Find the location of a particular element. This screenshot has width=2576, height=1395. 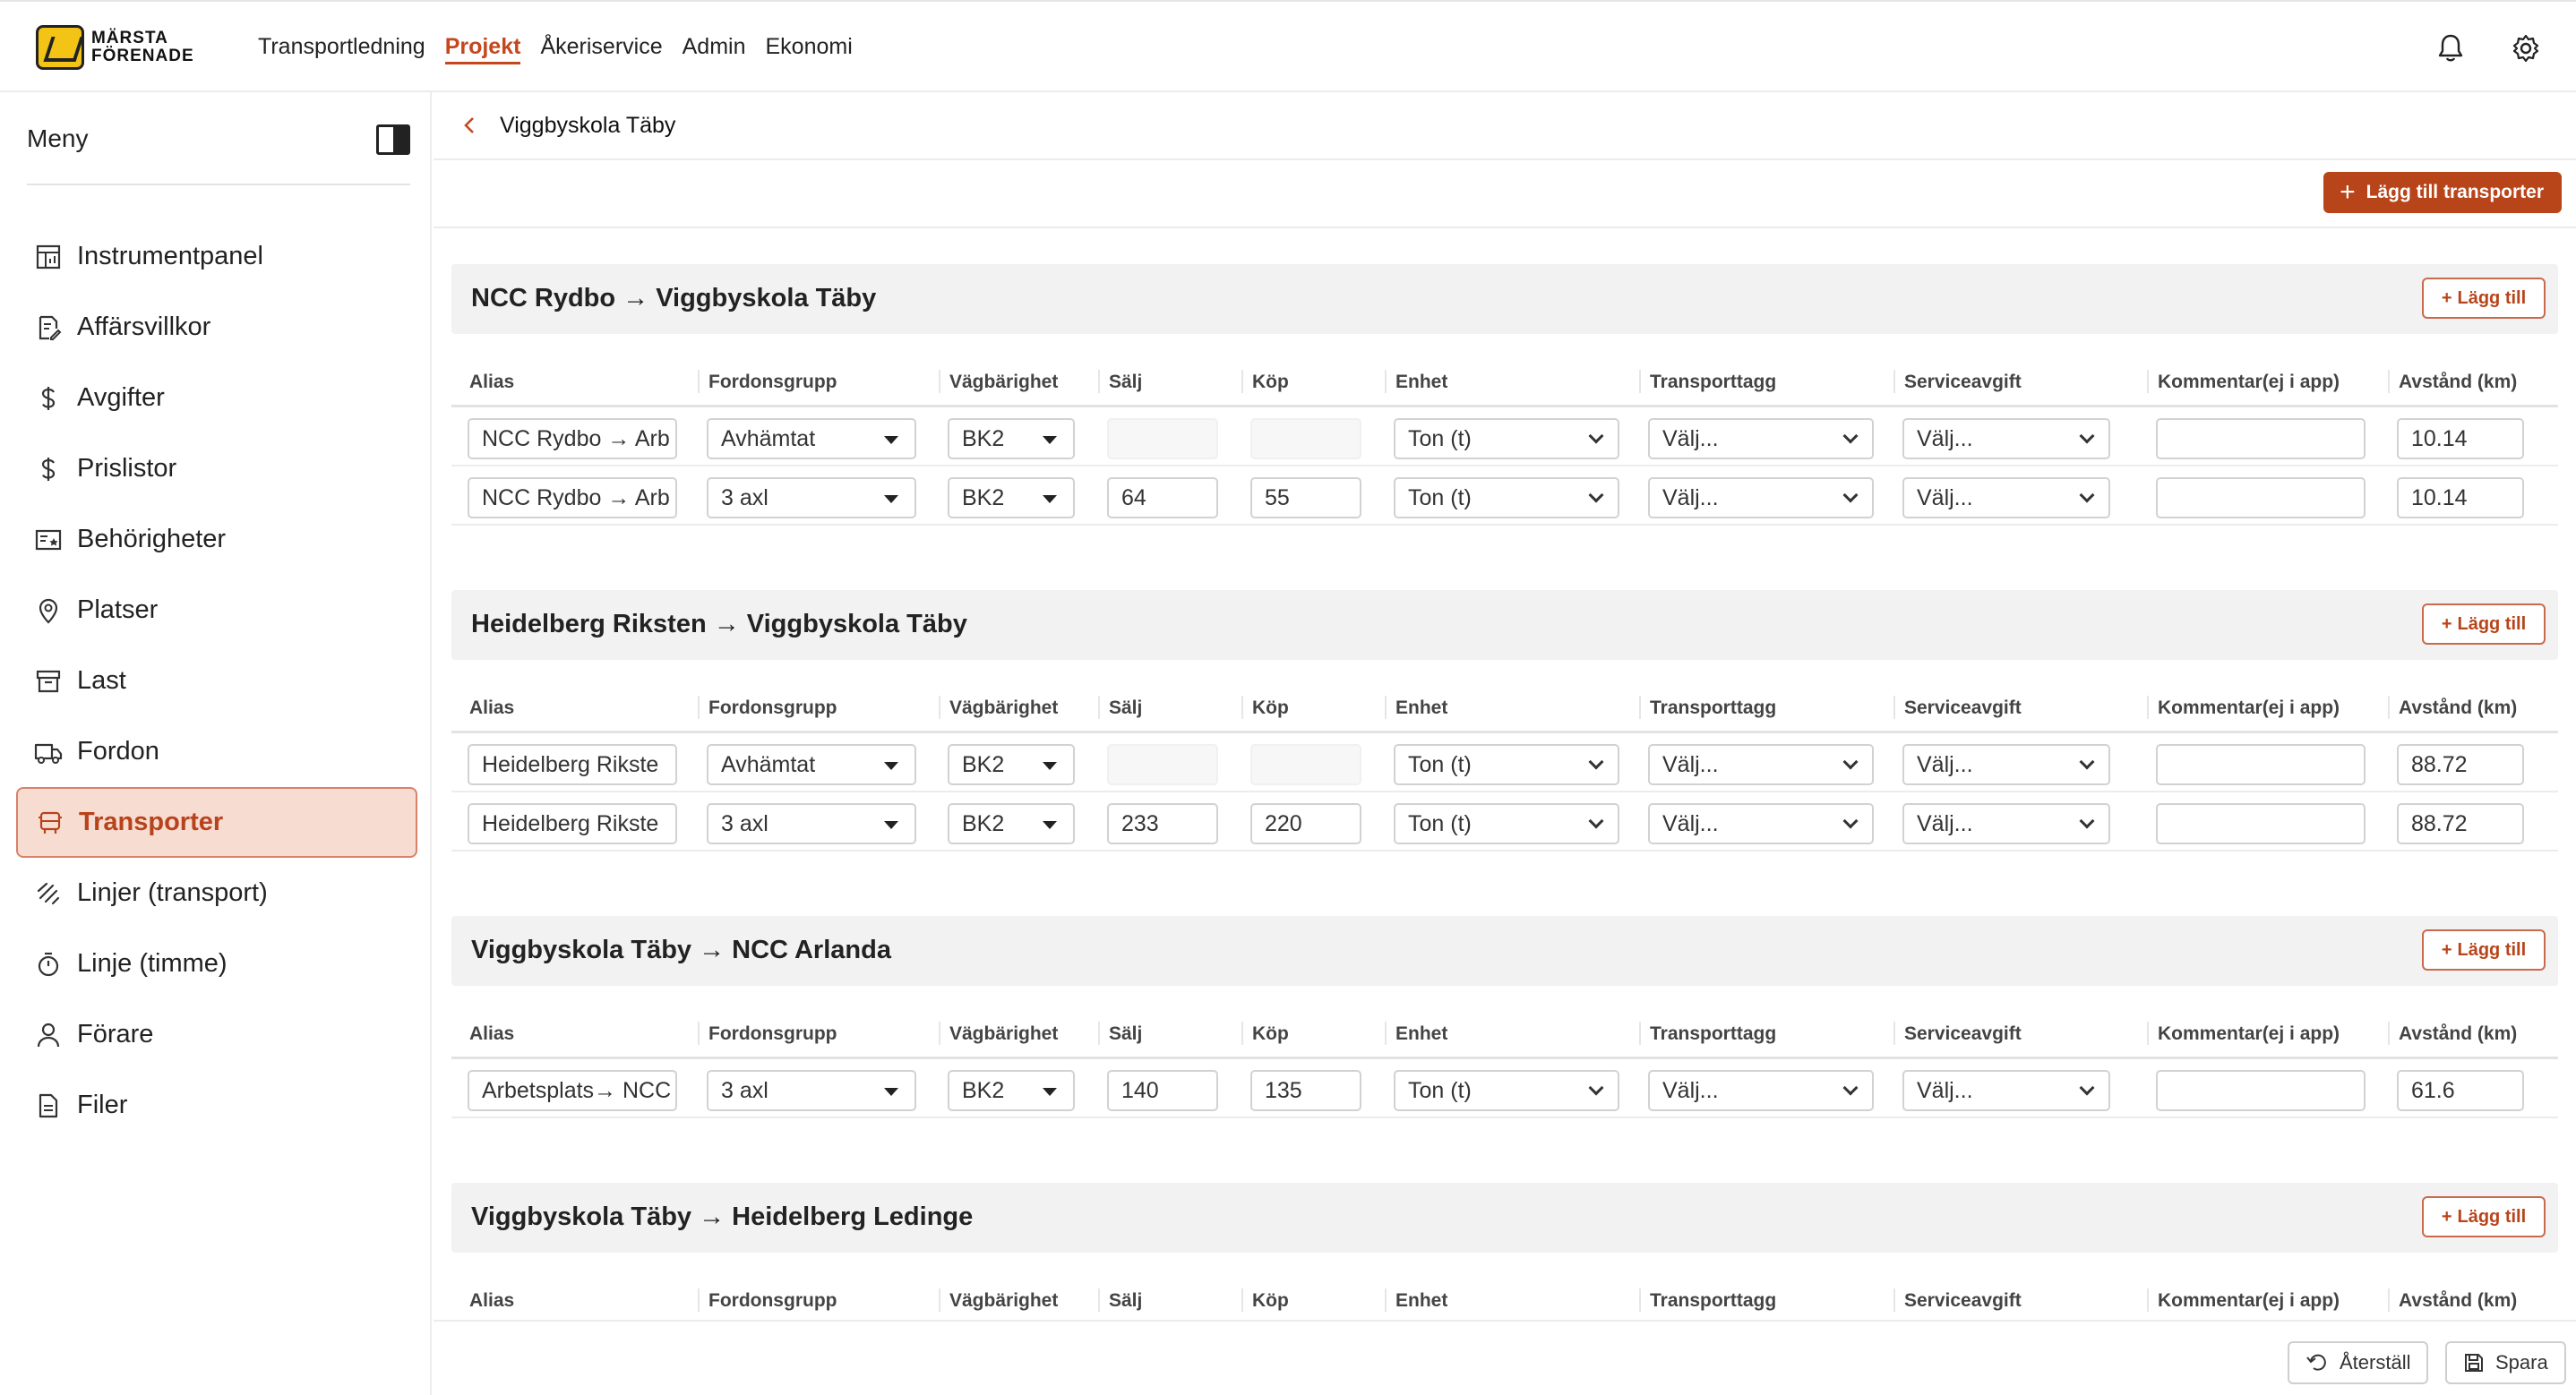

kop-input: 135 is located at coordinates (1305, 1090).